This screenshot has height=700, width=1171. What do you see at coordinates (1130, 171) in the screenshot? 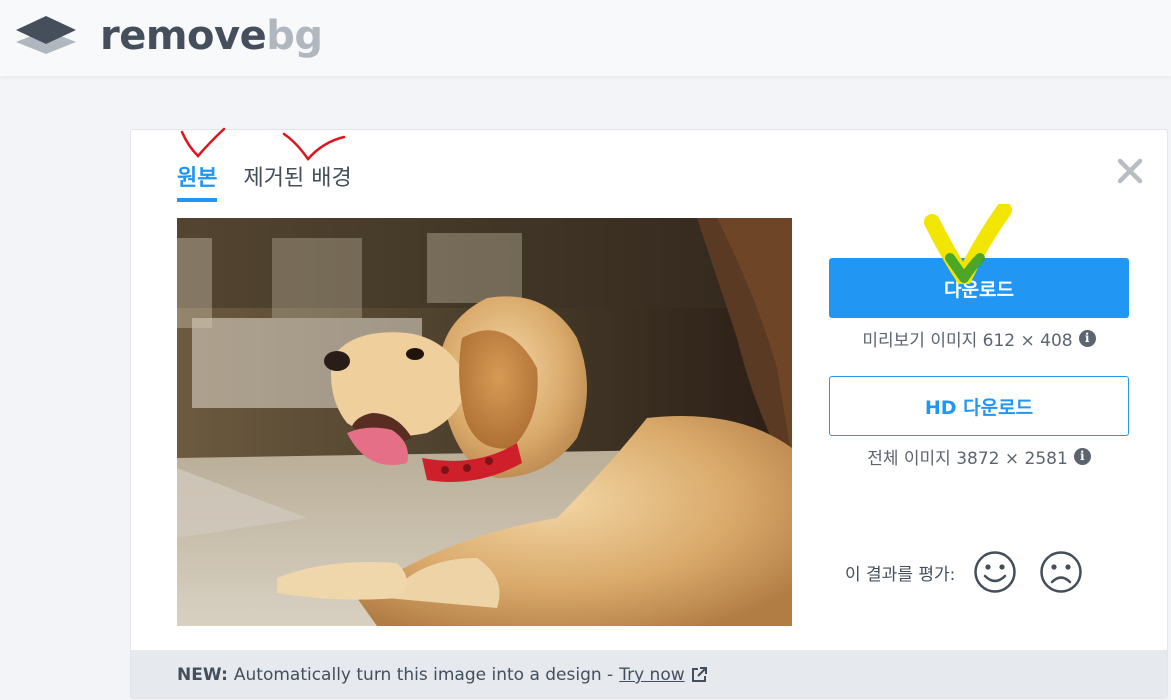
I see `close-icon` at bounding box center [1130, 171].